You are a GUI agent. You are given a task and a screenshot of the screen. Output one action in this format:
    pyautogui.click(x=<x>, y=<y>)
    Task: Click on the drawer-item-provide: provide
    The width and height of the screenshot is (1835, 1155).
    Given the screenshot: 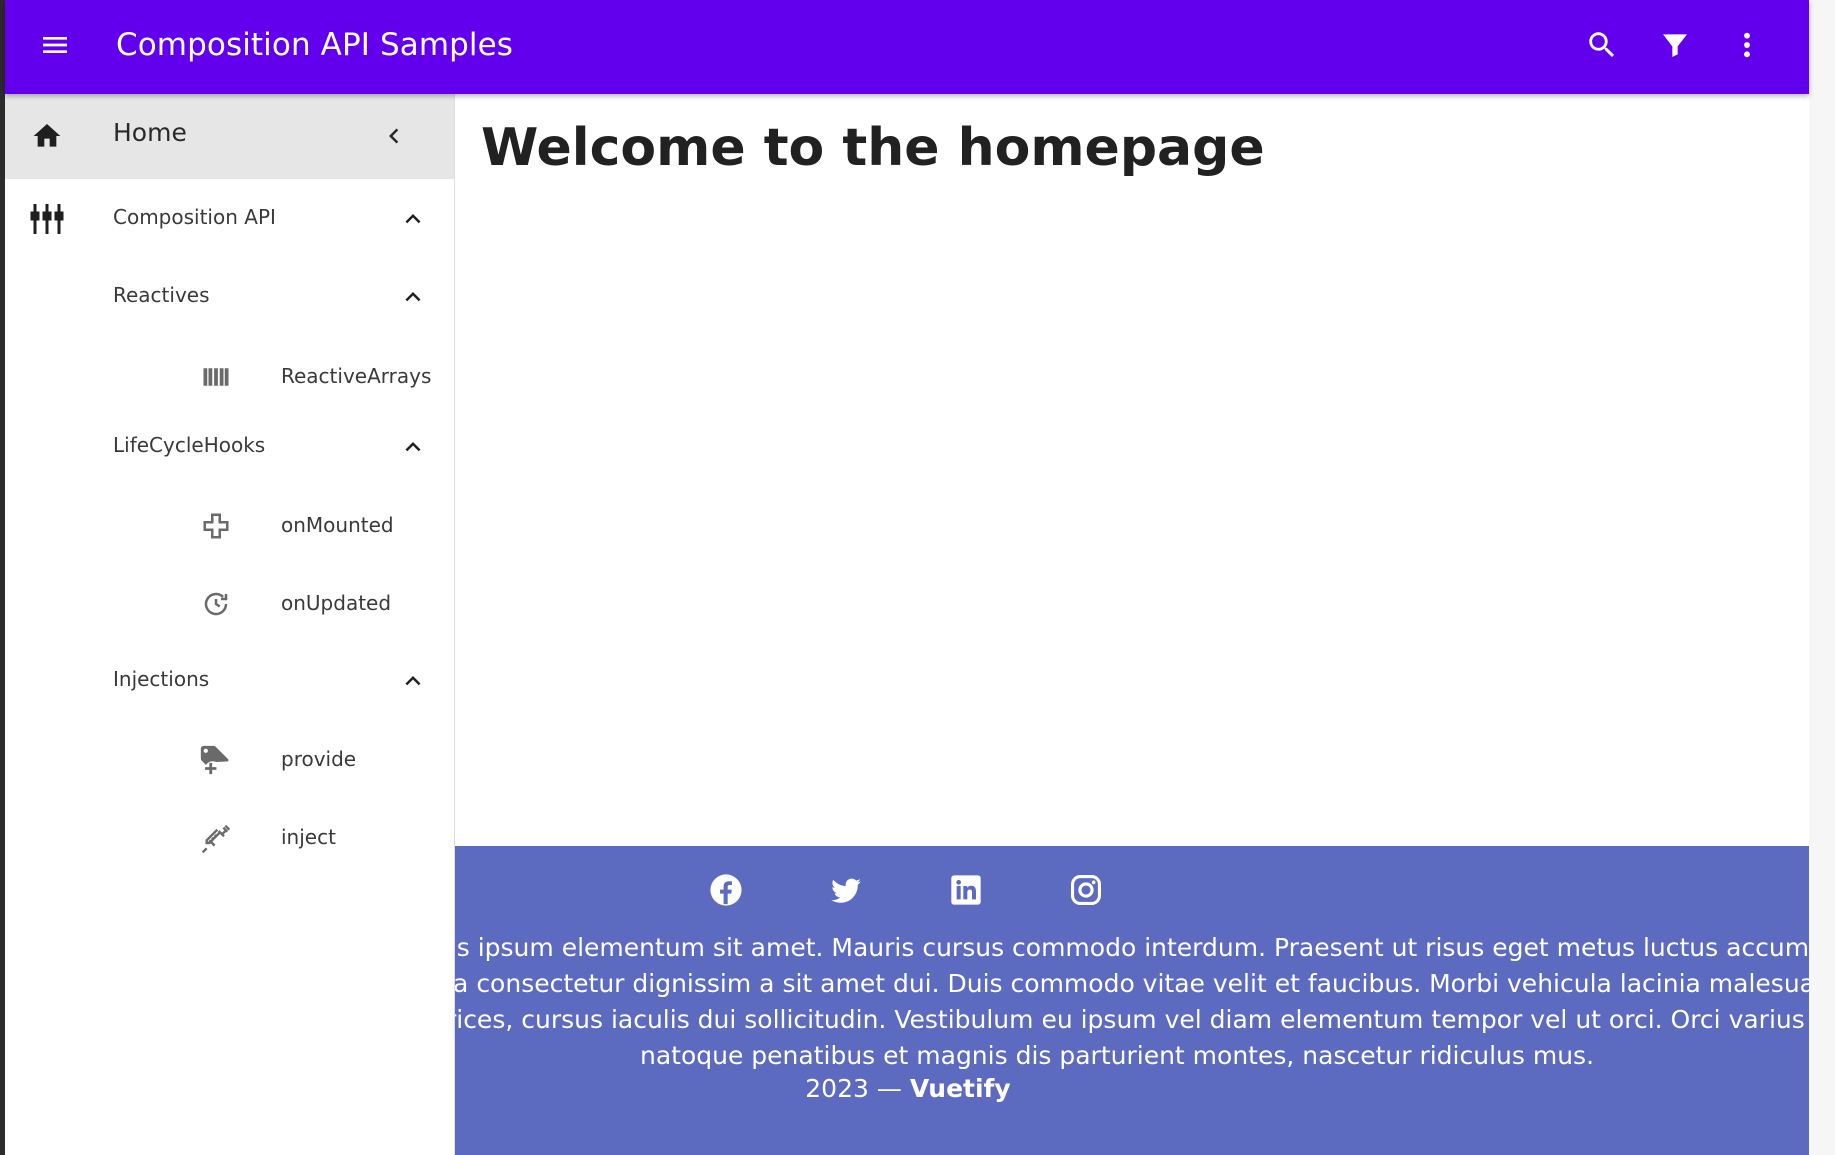 What is the action you would take?
    pyautogui.click(x=229, y=760)
    